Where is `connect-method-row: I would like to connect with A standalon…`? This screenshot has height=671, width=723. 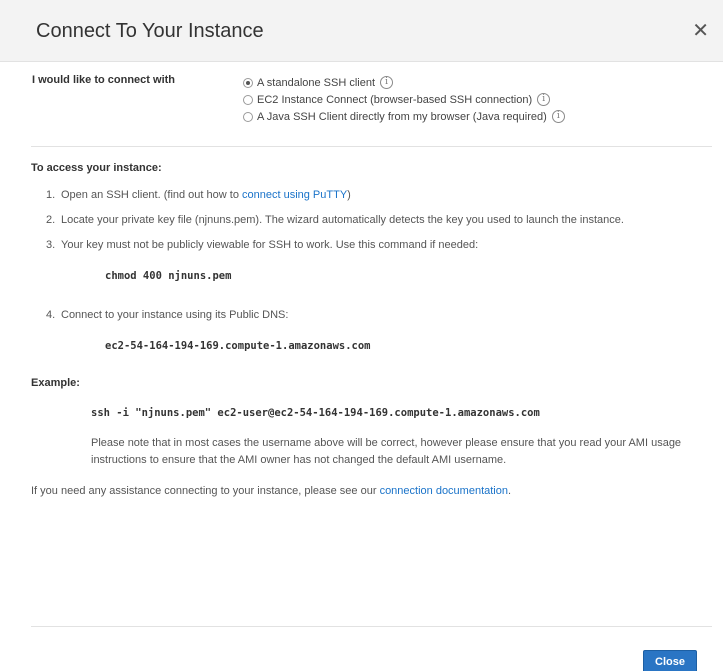 connect-method-row: I would like to connect with A standalon… is located at coordinates (372, 104).